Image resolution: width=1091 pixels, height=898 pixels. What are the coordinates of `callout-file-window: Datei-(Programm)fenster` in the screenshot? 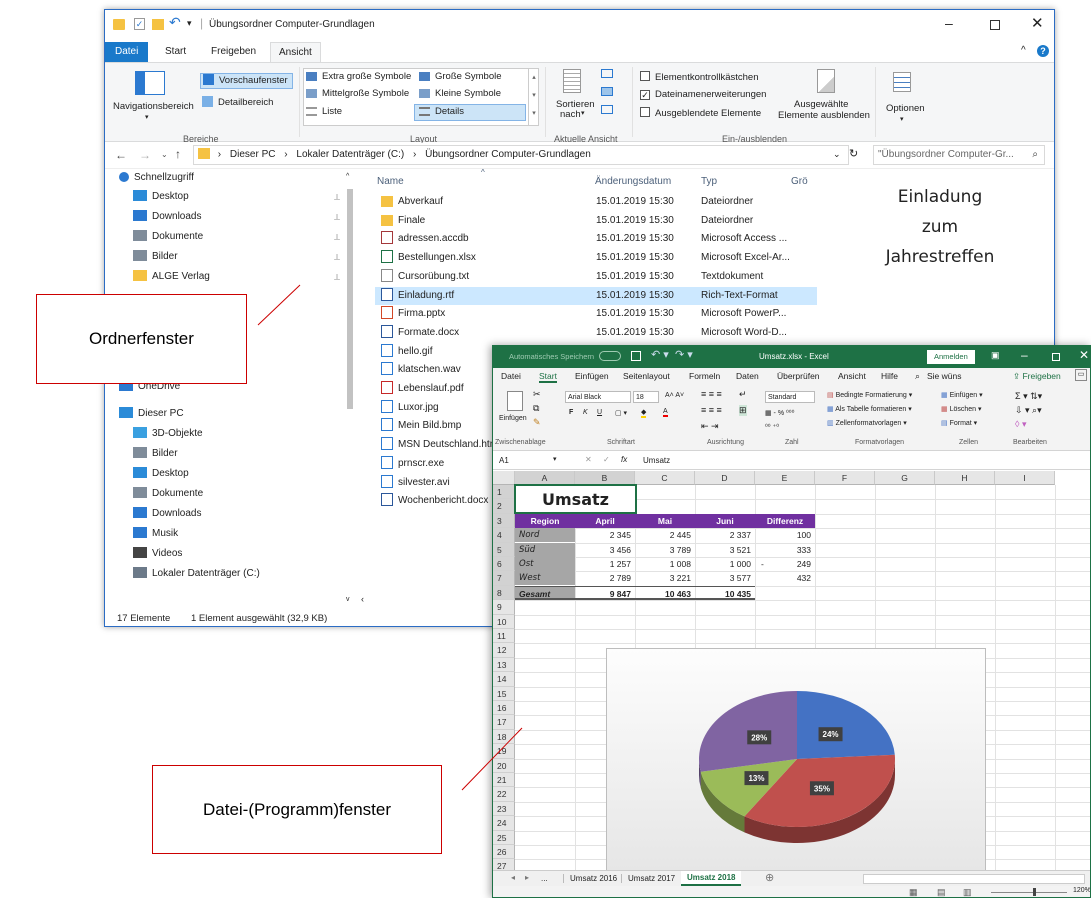 It's located at (297, 809).